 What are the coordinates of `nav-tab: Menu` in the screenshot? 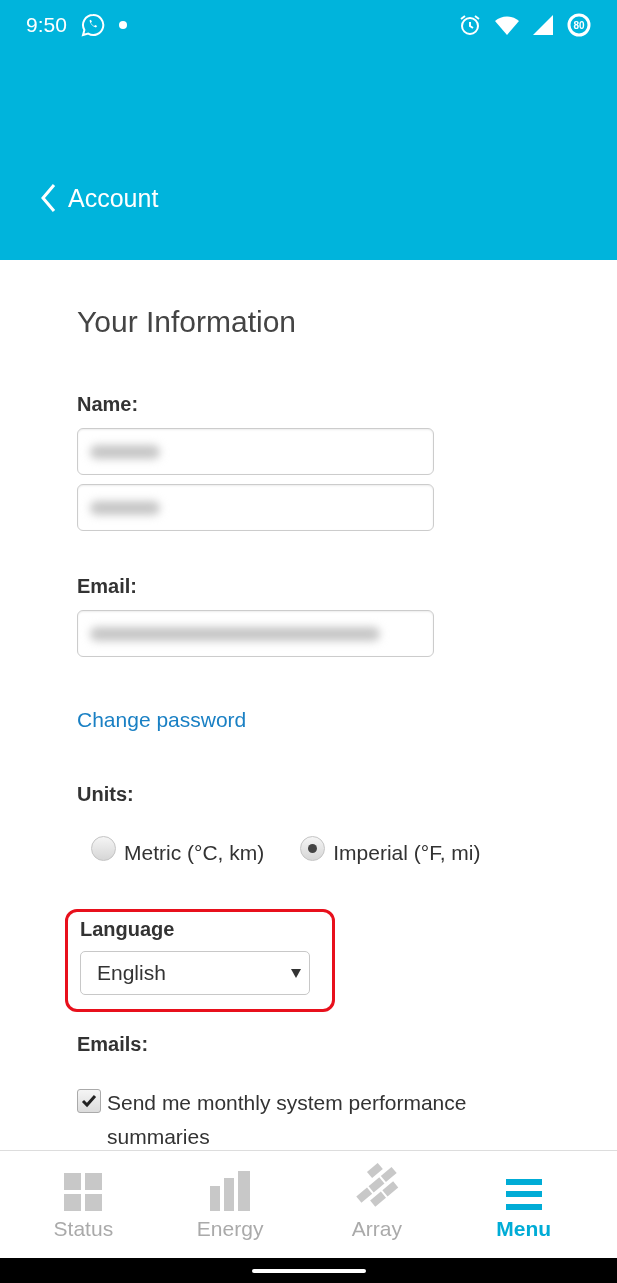 It's located at (523, 1205).